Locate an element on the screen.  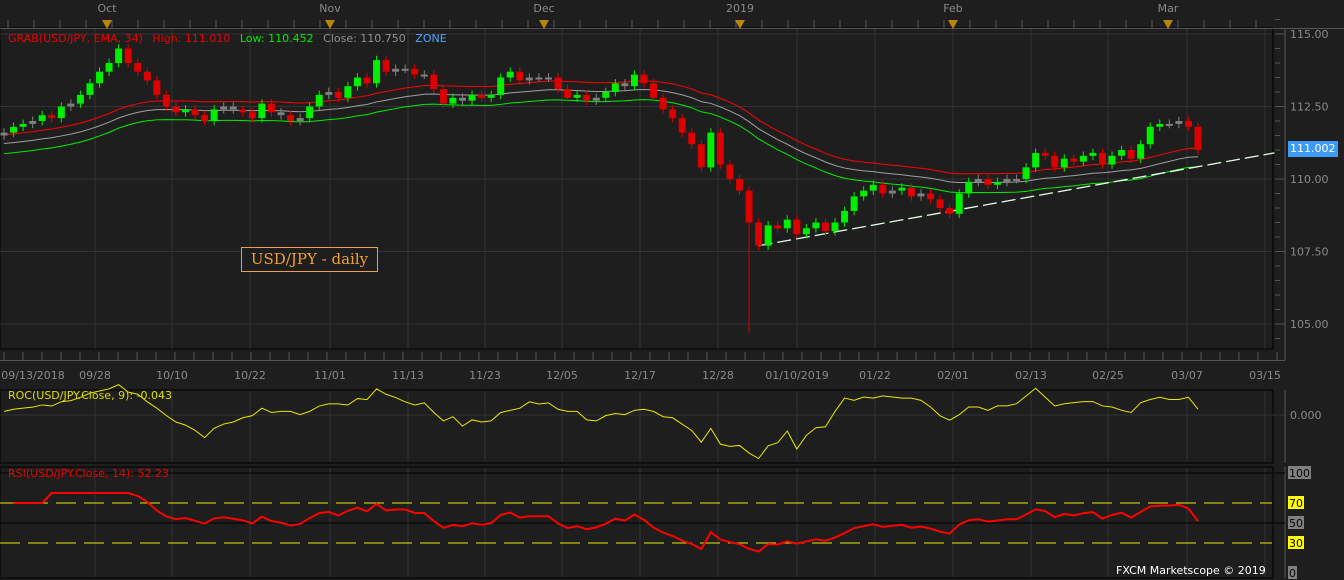
roc-line is located at coordinates (601, 422).